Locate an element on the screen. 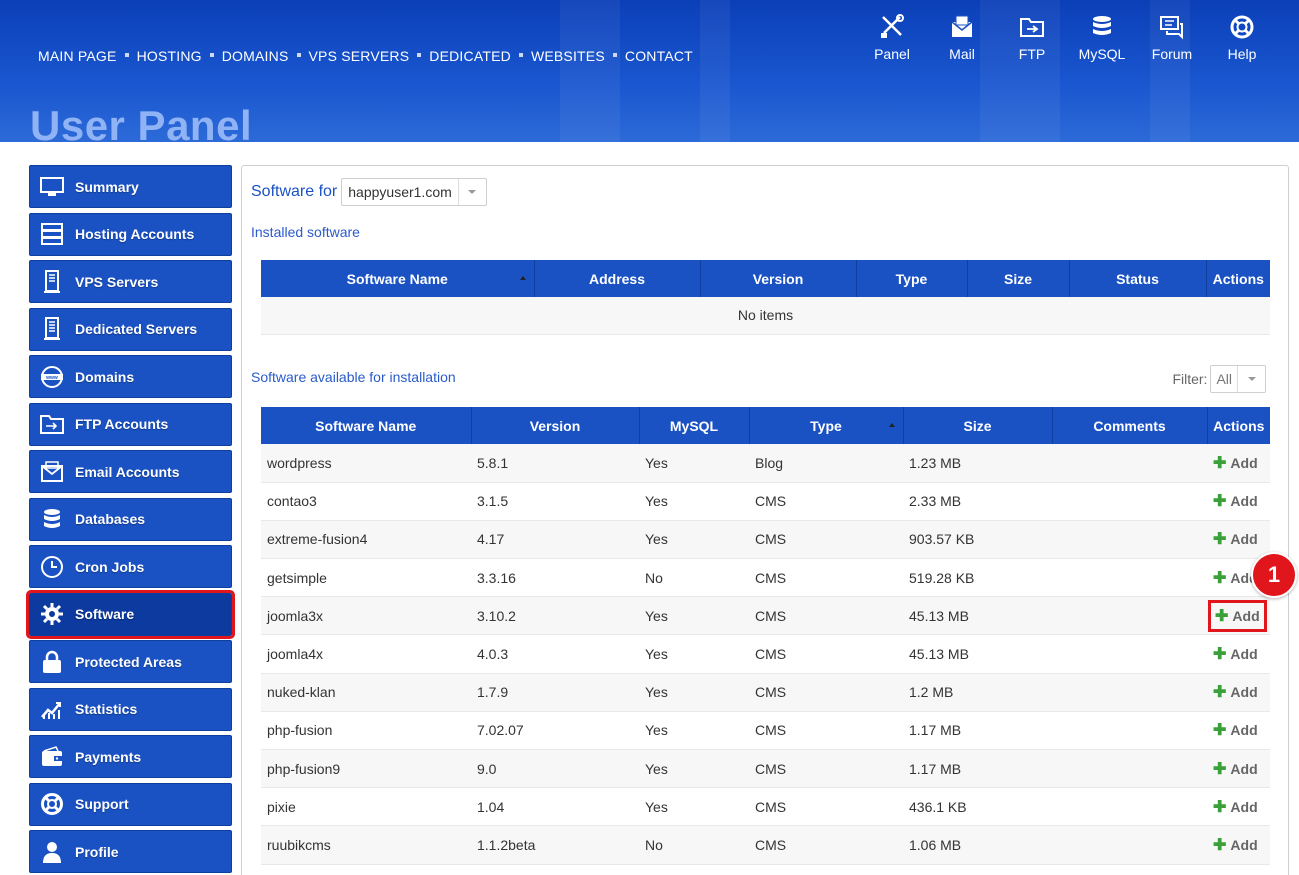  nav-vps-servers: VPS SERVERS is located at coordinates (359, 56).